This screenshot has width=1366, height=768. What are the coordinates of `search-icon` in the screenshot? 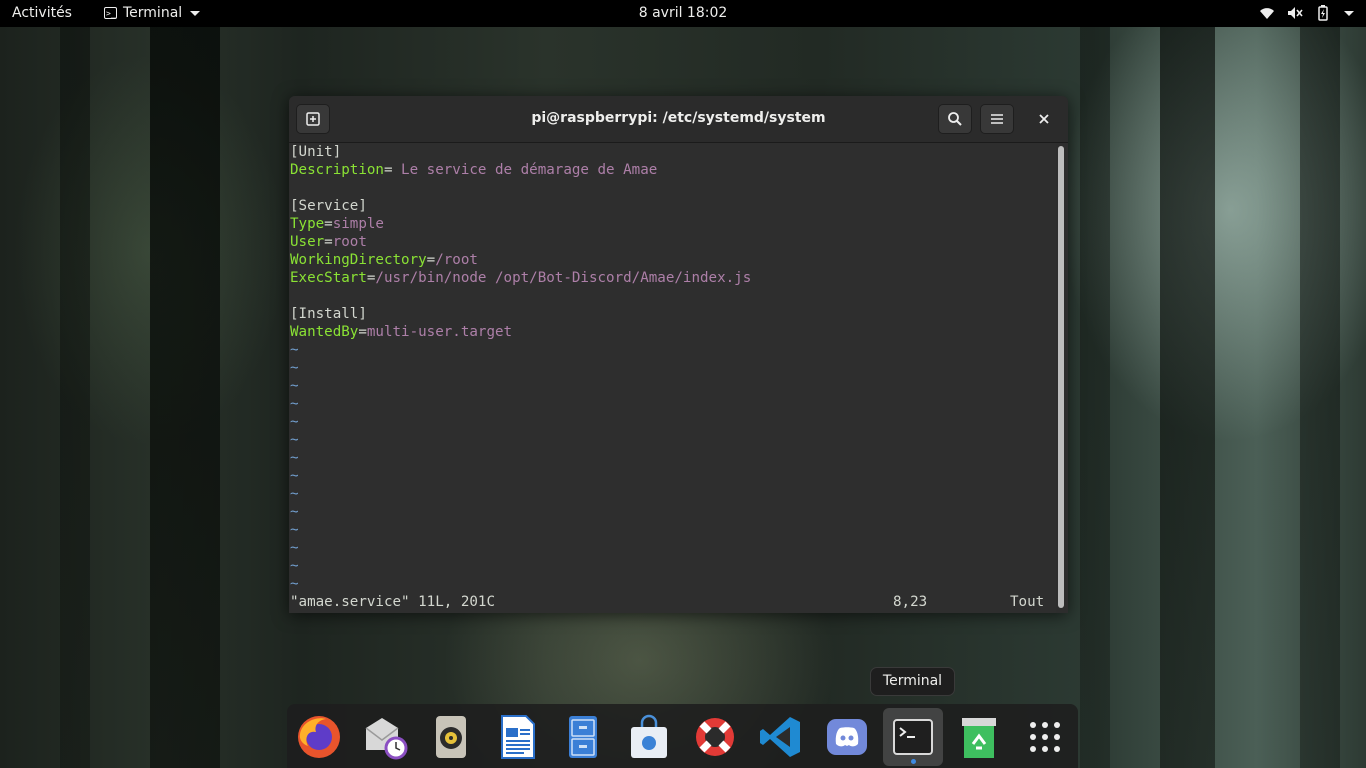 It's located at (955, 119).